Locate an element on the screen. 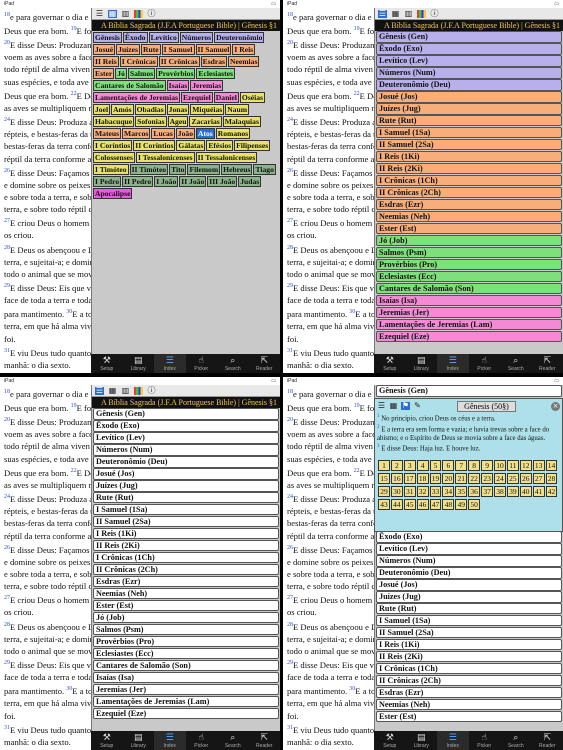  book-list-item: Eclesiastes (Ecc) is located at coordinates (469, 276).